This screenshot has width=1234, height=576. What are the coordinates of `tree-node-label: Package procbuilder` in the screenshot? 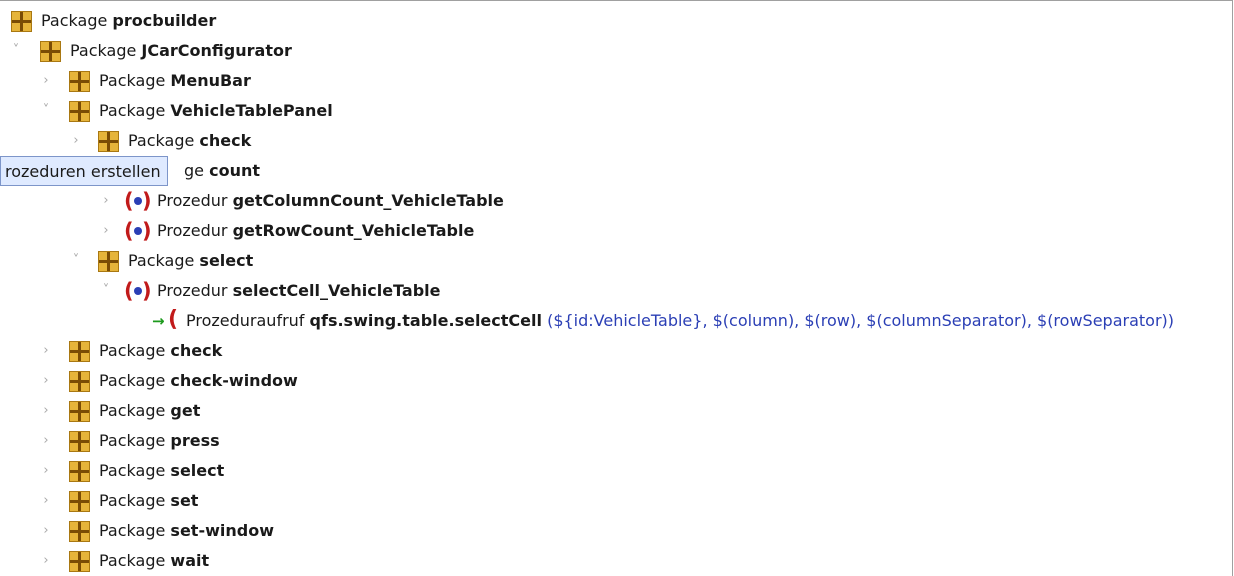 It's located at (129, 20).